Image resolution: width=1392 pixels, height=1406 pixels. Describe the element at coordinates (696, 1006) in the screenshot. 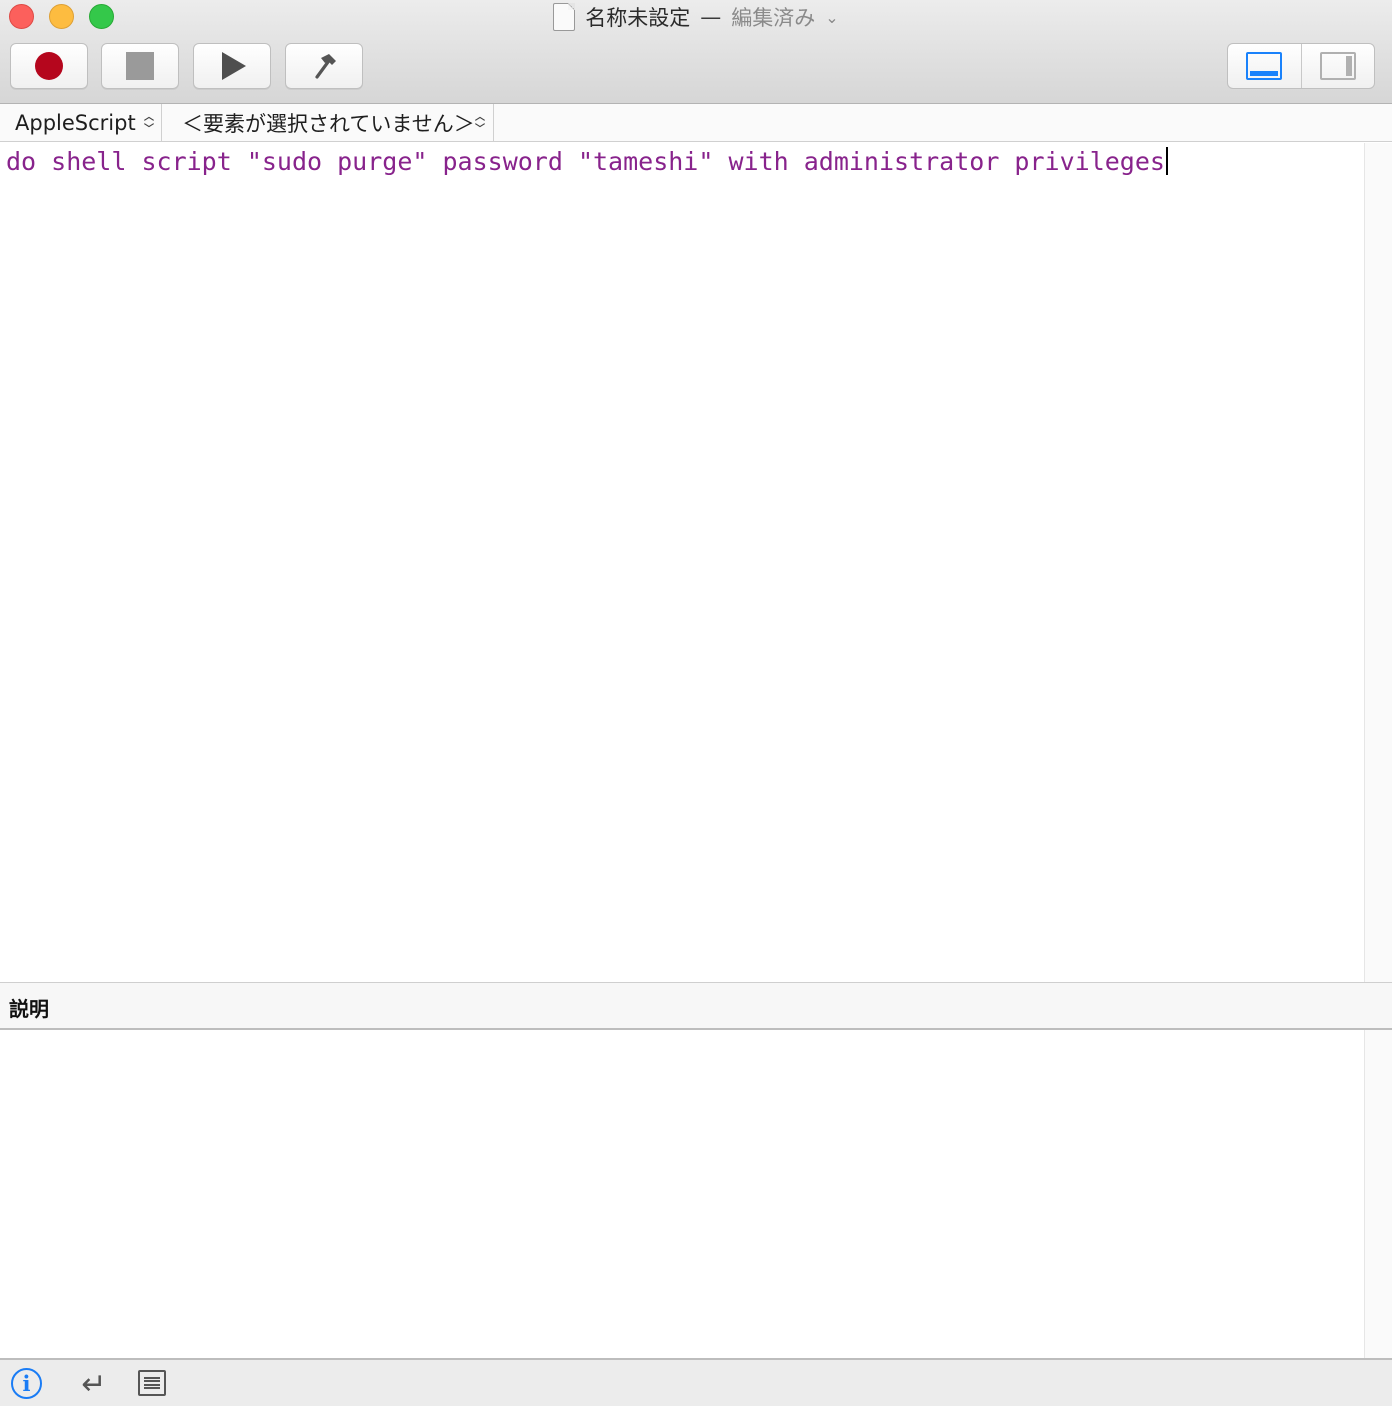

I see `description-pane-header: 説明` at that location.